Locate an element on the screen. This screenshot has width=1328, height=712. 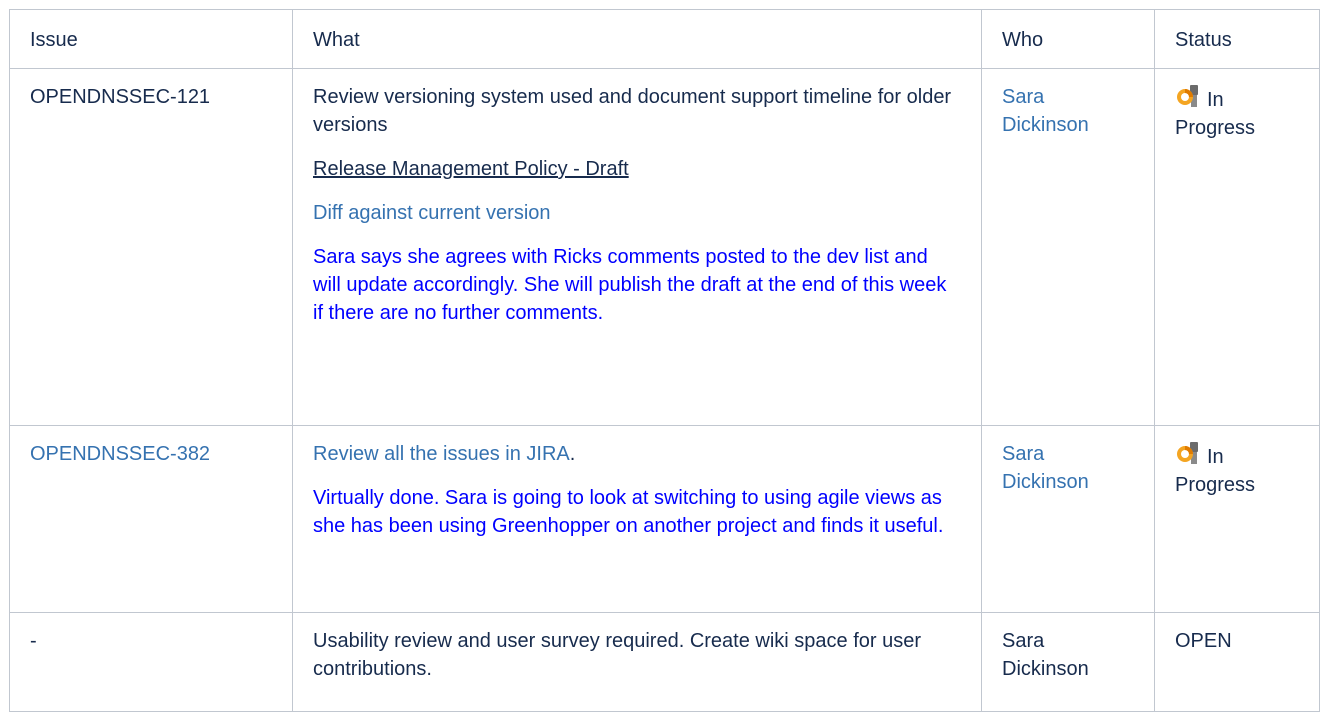
header-issue: Issue is located at coordinates (151, 39).